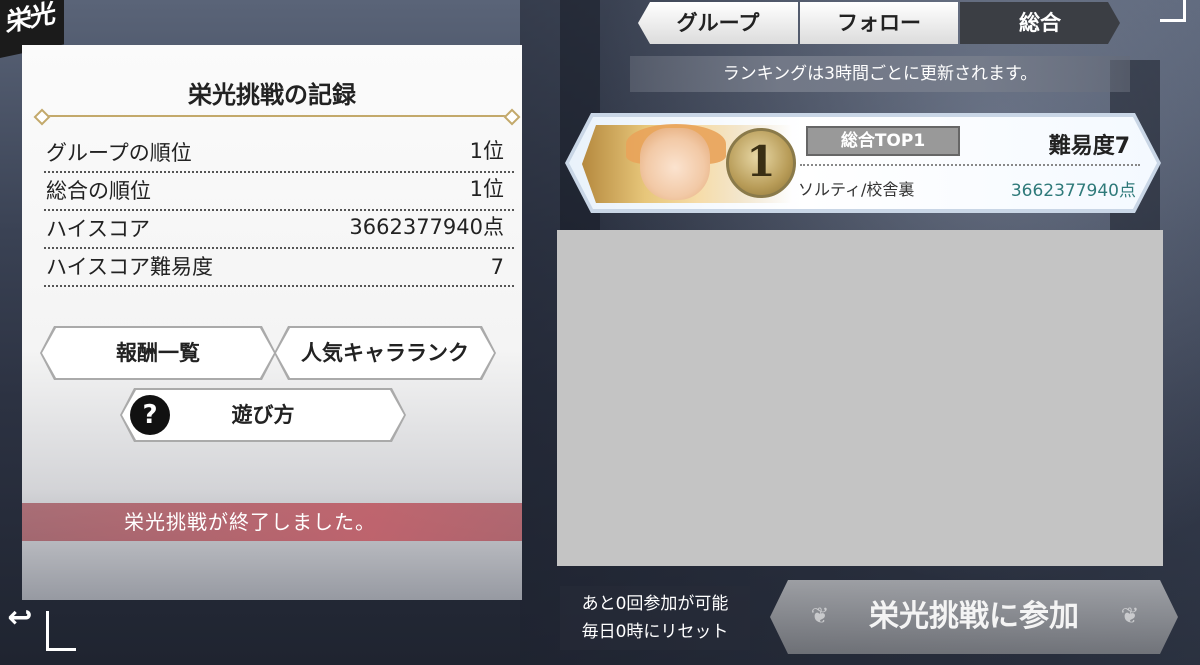  What do you see at coordinates (761, 163) in the screenshot?
I see `rank-medal-icon: 1` at bounding box center [761, 163].